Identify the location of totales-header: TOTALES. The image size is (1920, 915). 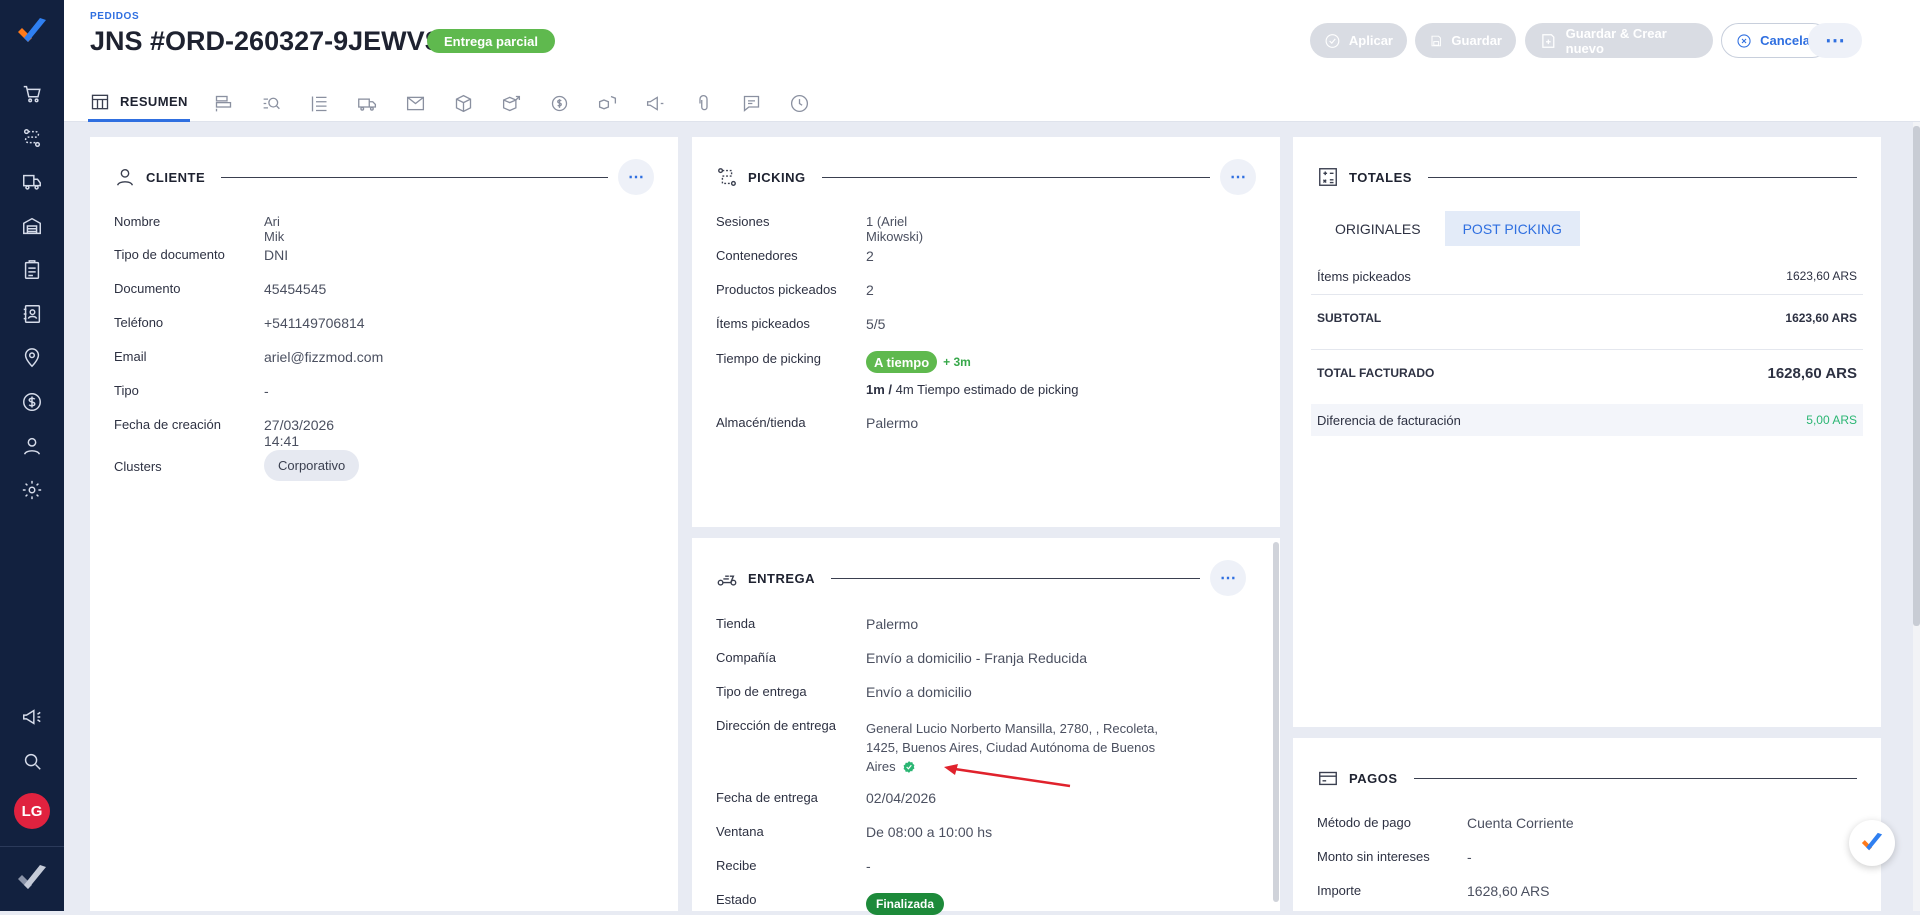
(1587, 177).